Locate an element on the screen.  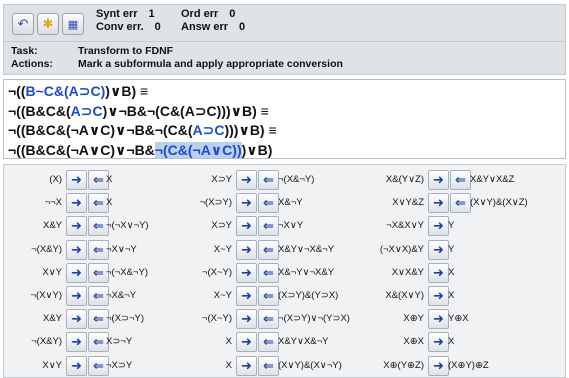
formula-text: ¬((B&C&(¬A∨C)∨¬B&¬(C&( is located at coordinates (100, 130).